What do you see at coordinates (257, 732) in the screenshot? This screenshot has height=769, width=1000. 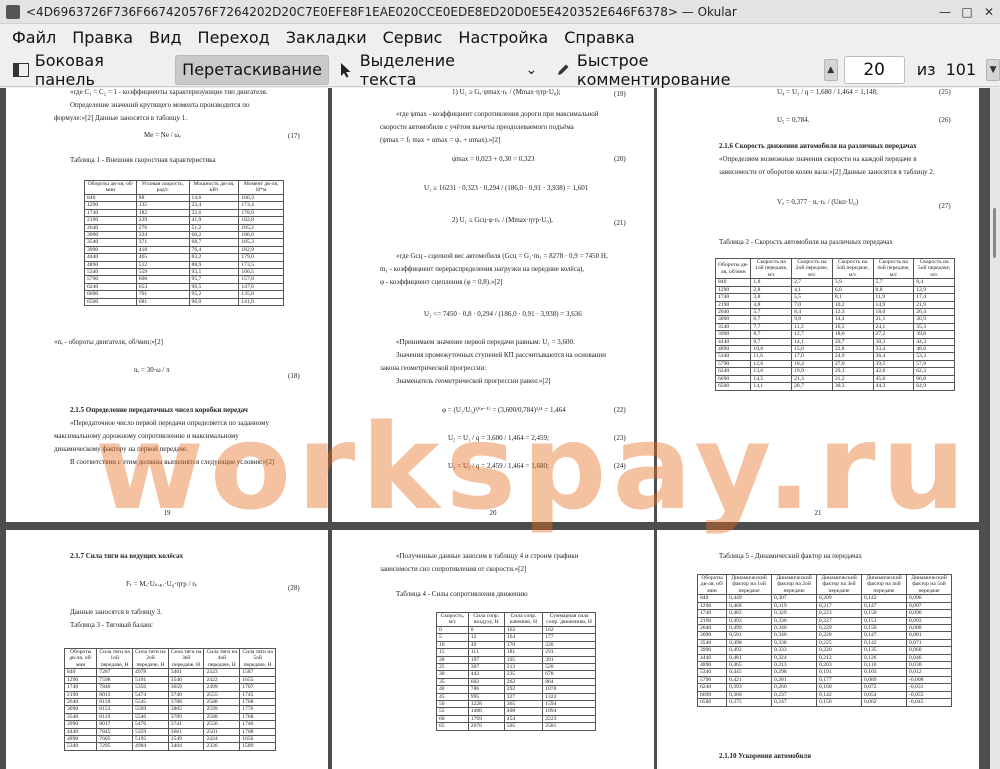 I see `table-cell: 1708` at bounding box center [257, 732].